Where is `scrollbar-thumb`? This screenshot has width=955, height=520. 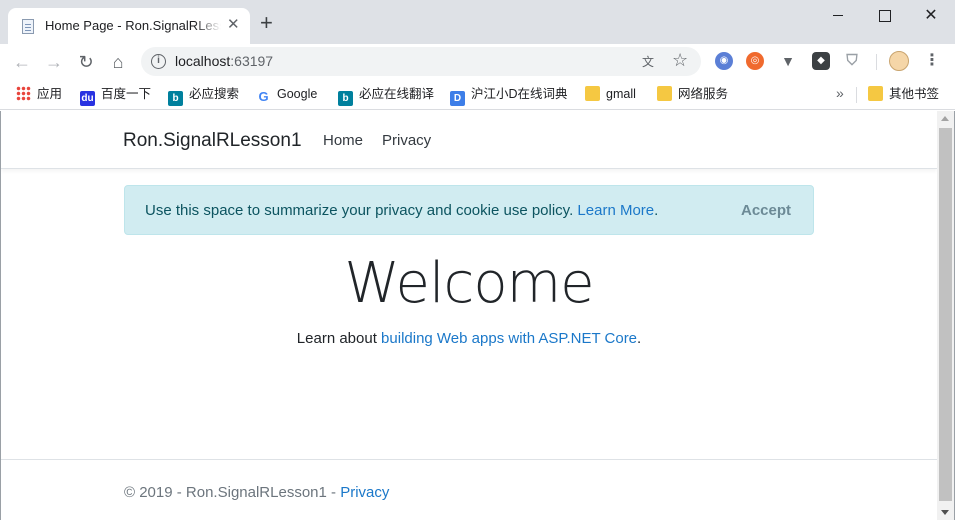 scrollbar-thumb is located at coordinates (945, 314).